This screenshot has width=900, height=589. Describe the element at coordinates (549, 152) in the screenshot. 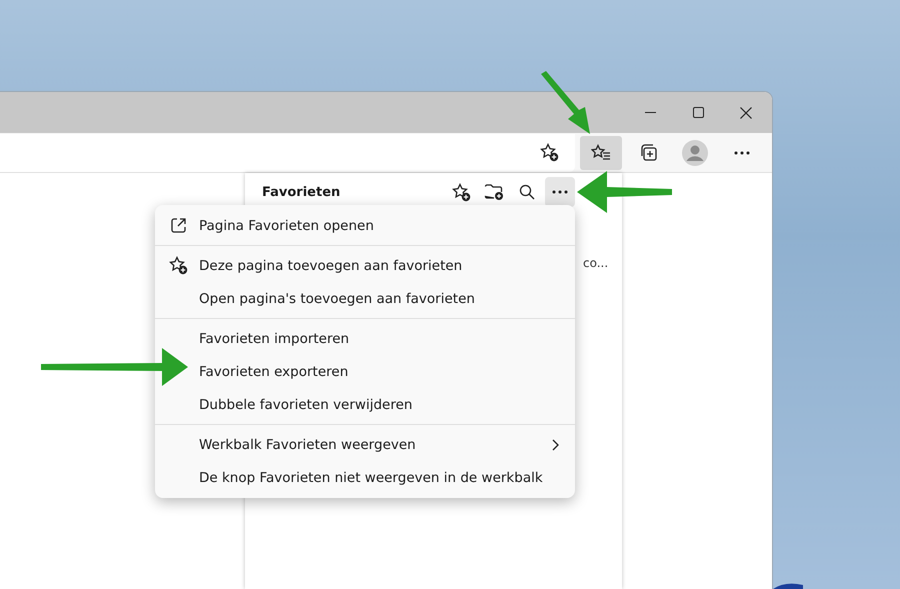

I see `add-favorite-icon` at that location.